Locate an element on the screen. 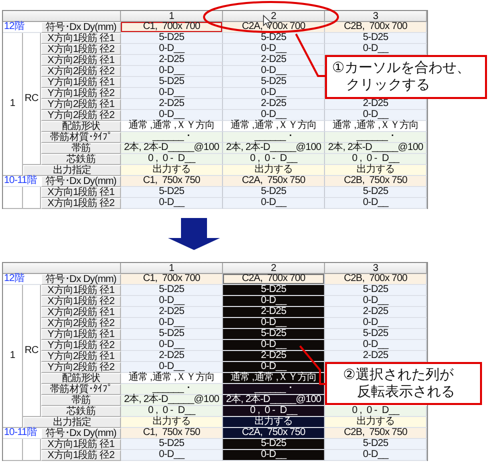 This screenshot has width=495, height=475. table-cell: C1, 750x 750 is located at coordinates (172, 181).